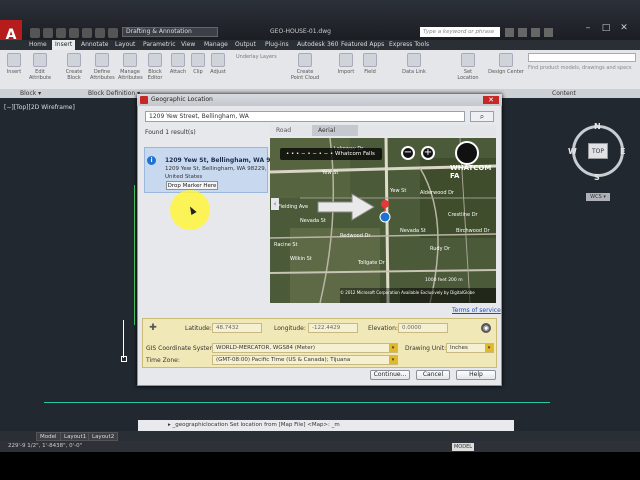 Image resolution: width=640 pixels, height=480 pixels. I want to click on map-label: Redwood Dr, so click(355, 236).